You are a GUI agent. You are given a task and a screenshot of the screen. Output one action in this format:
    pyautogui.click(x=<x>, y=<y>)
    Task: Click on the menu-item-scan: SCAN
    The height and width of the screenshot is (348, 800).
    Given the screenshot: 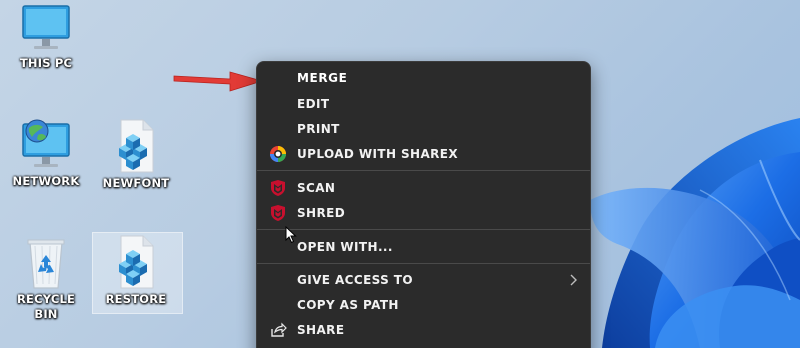 What is the action you would take?
    pyautogui.click(x=423, y=188)
    